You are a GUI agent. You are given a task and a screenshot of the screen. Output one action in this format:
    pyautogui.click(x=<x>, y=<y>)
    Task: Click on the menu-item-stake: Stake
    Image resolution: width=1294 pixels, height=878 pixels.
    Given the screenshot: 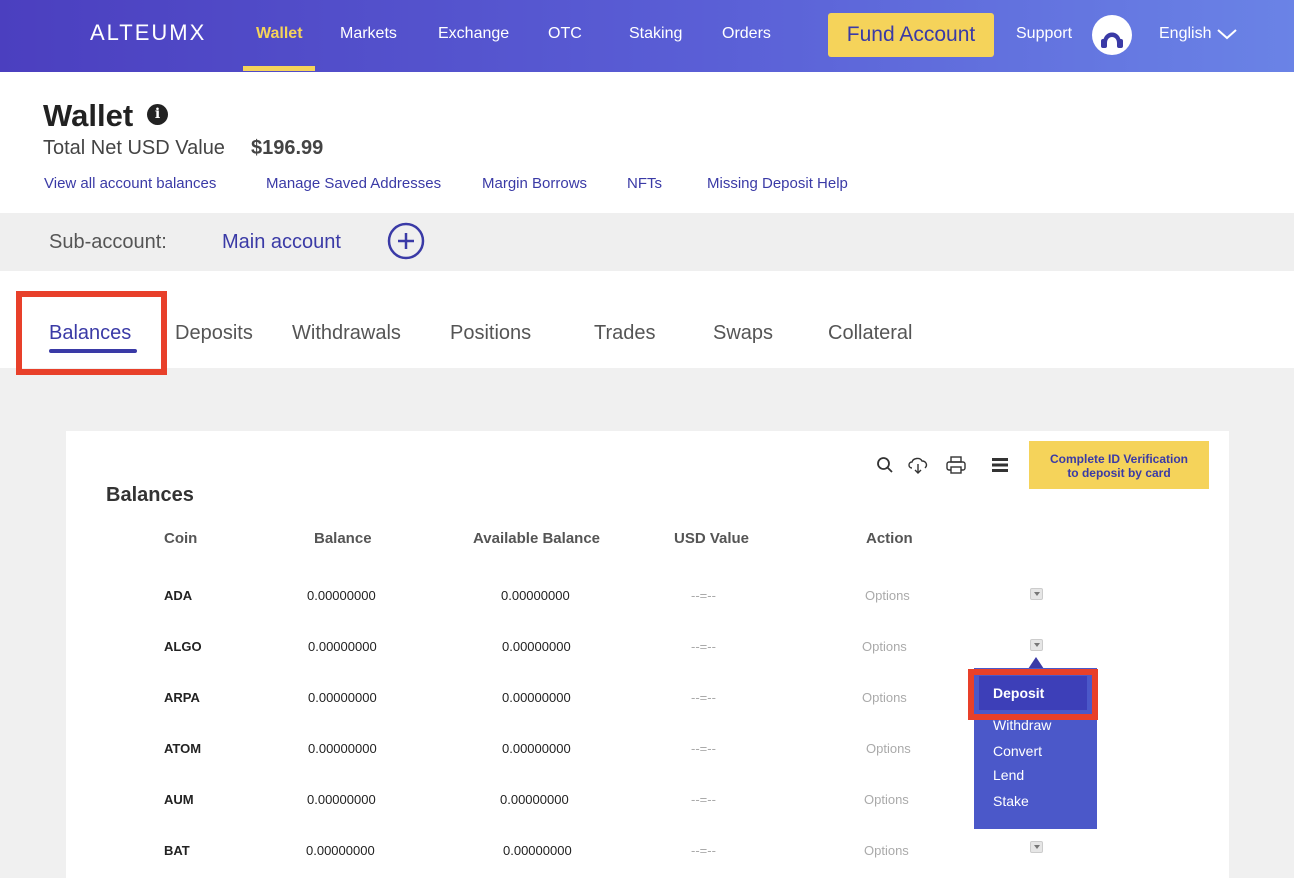 What is the action you would take?
    pyautogui.click(x=1011, y=801)
    